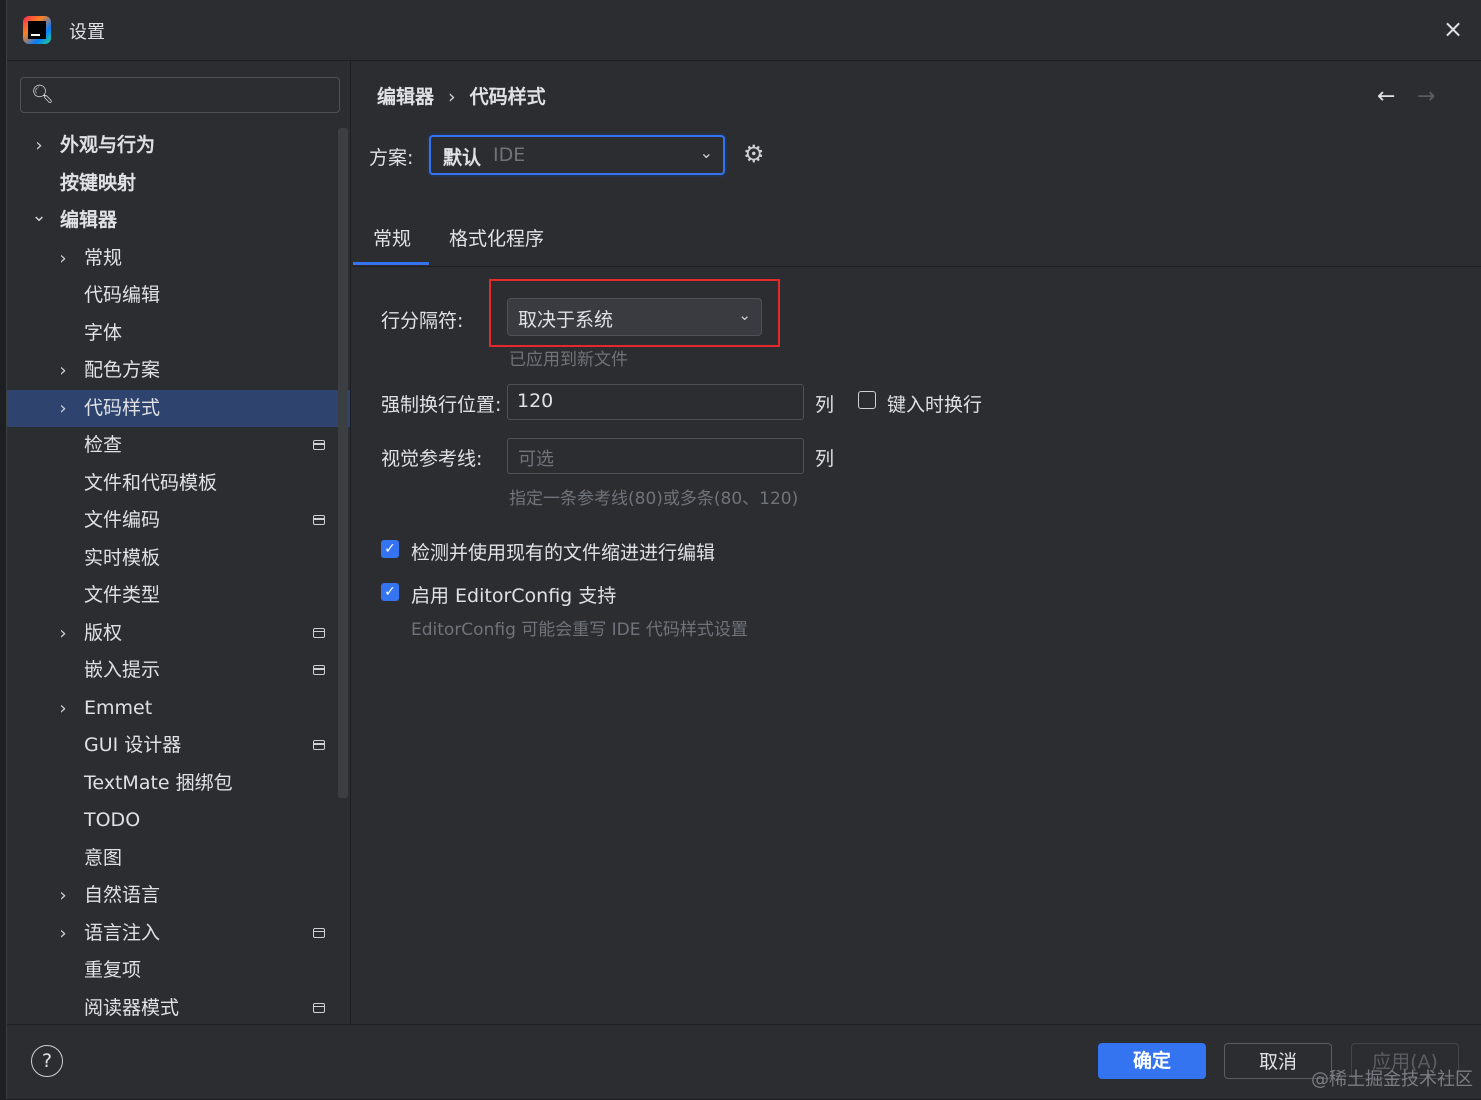 The image size is (1481, 1100). Describe the element at coordinates (178, 445) in the screenshot. I see `tree-item: 检查` at that location.